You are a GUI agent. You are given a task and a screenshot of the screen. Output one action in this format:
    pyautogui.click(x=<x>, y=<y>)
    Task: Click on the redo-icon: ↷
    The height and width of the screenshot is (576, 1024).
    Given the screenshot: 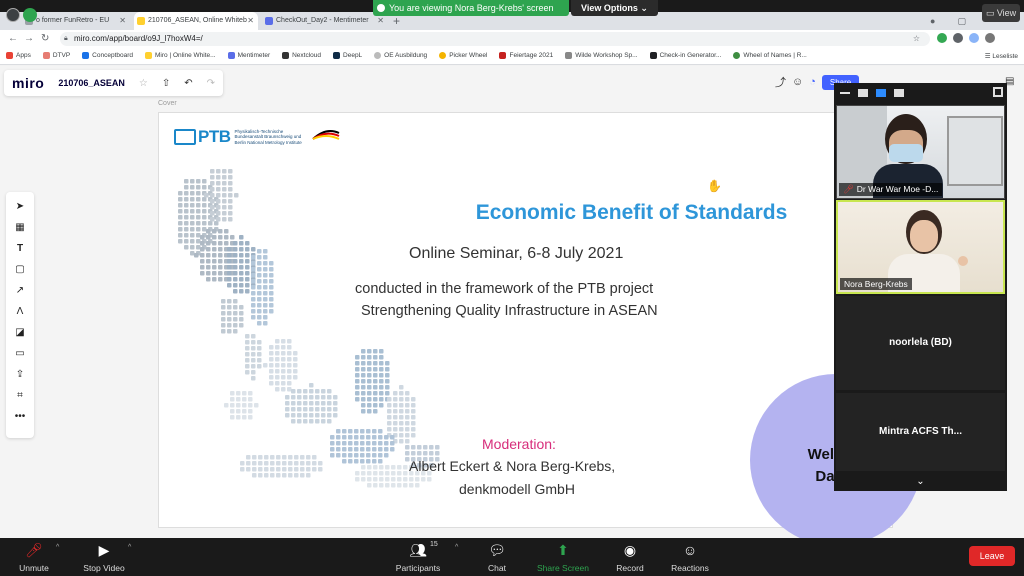 What is the action you would take?
    pyautogui.click(x=211, y=83)
    